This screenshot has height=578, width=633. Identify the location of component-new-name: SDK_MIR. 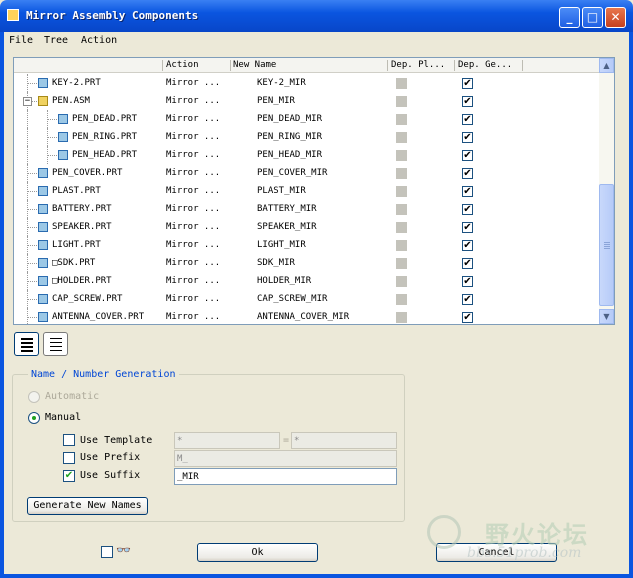
(276, 263).